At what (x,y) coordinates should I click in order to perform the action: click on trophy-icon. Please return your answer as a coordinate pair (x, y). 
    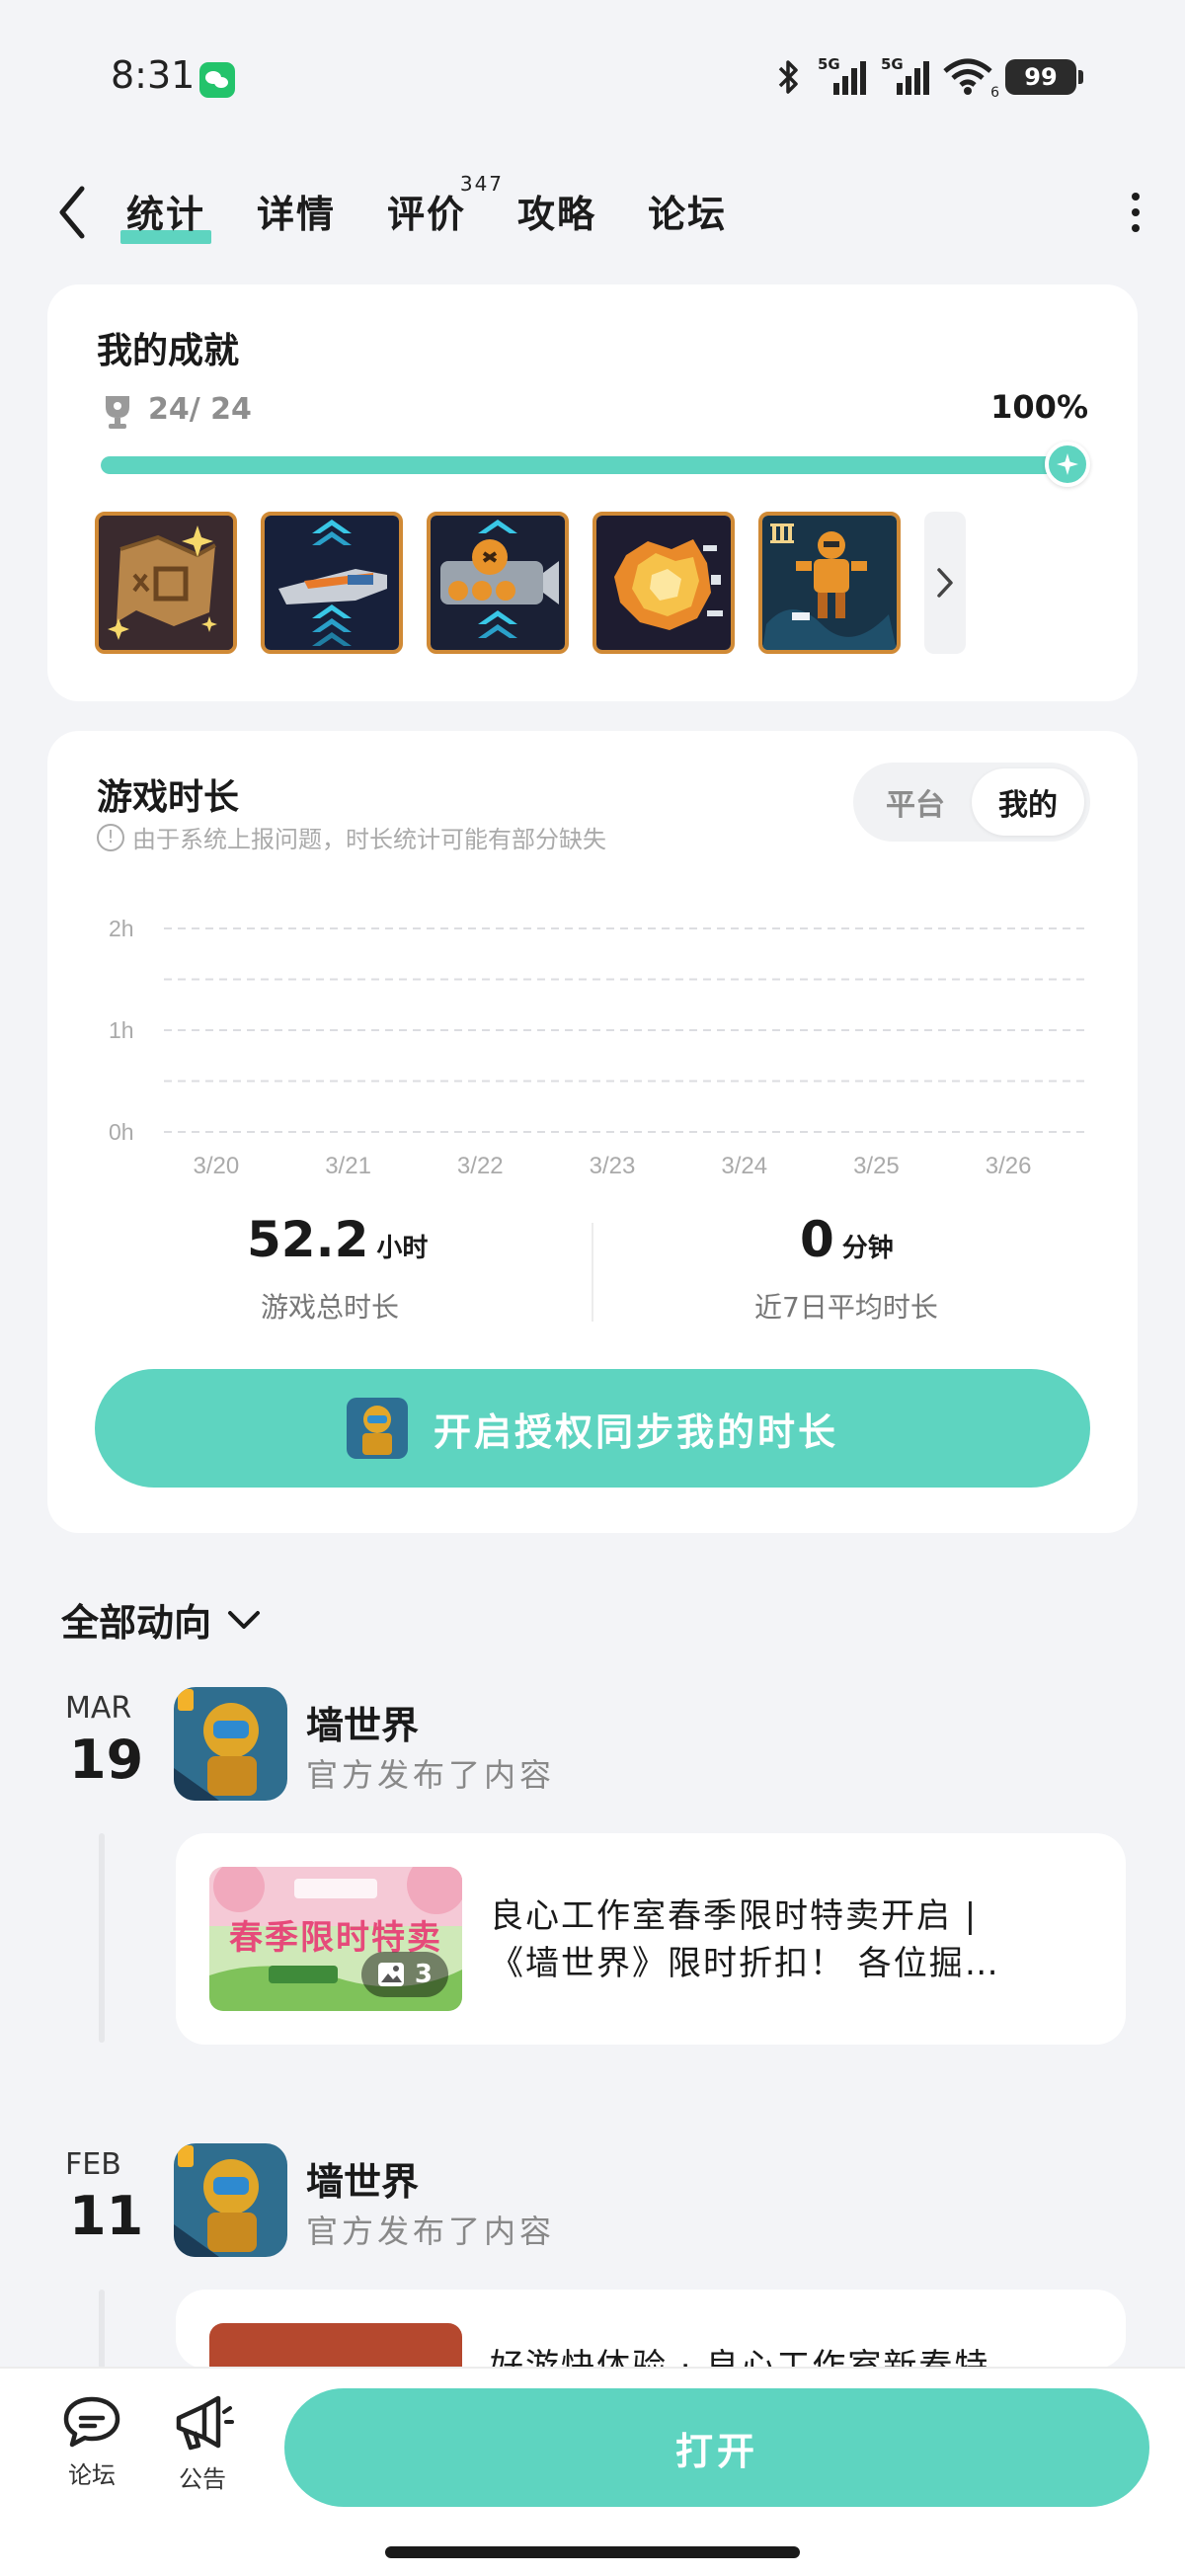
    Looking at the image, I should click on (118, 412).